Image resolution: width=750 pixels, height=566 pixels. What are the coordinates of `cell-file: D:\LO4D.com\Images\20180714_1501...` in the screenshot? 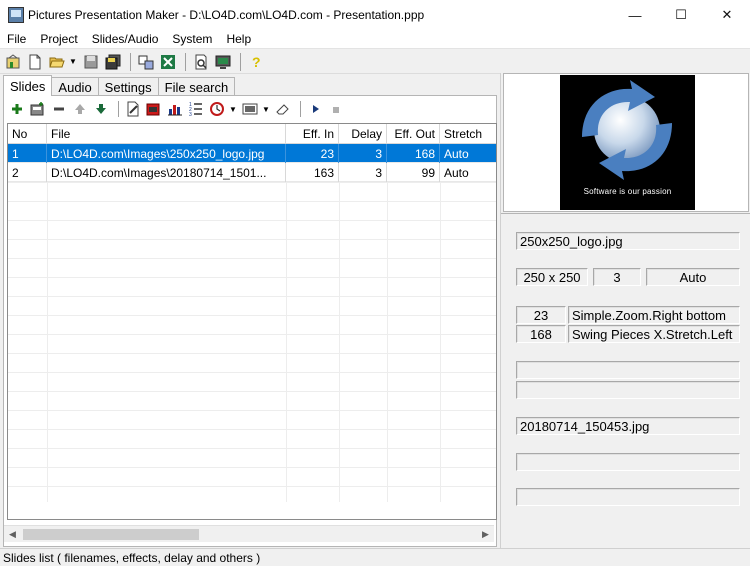 It's located at (166, 172).